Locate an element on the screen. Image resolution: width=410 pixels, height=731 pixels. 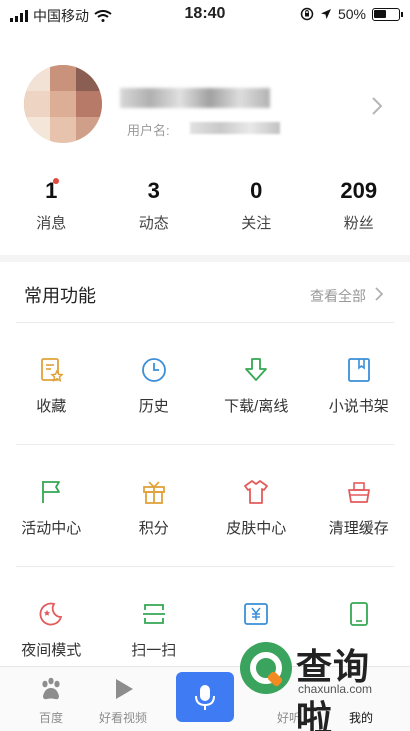
watermark: 查询啦 chaxunla.com is located at coordinates (323, 683).